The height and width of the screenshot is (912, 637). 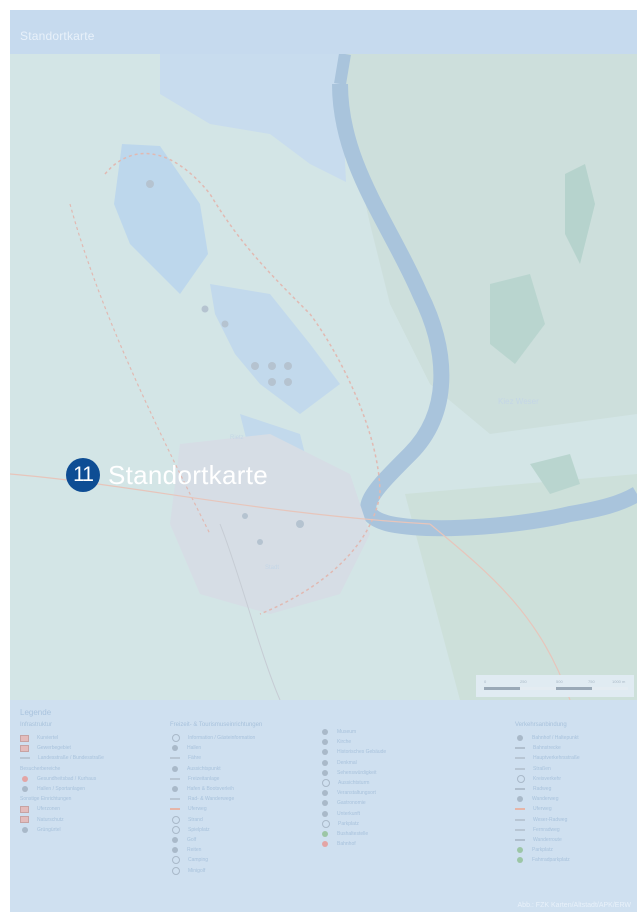 I want to click on legend-item: Besucherbereiche, so click(x=62, y=769).